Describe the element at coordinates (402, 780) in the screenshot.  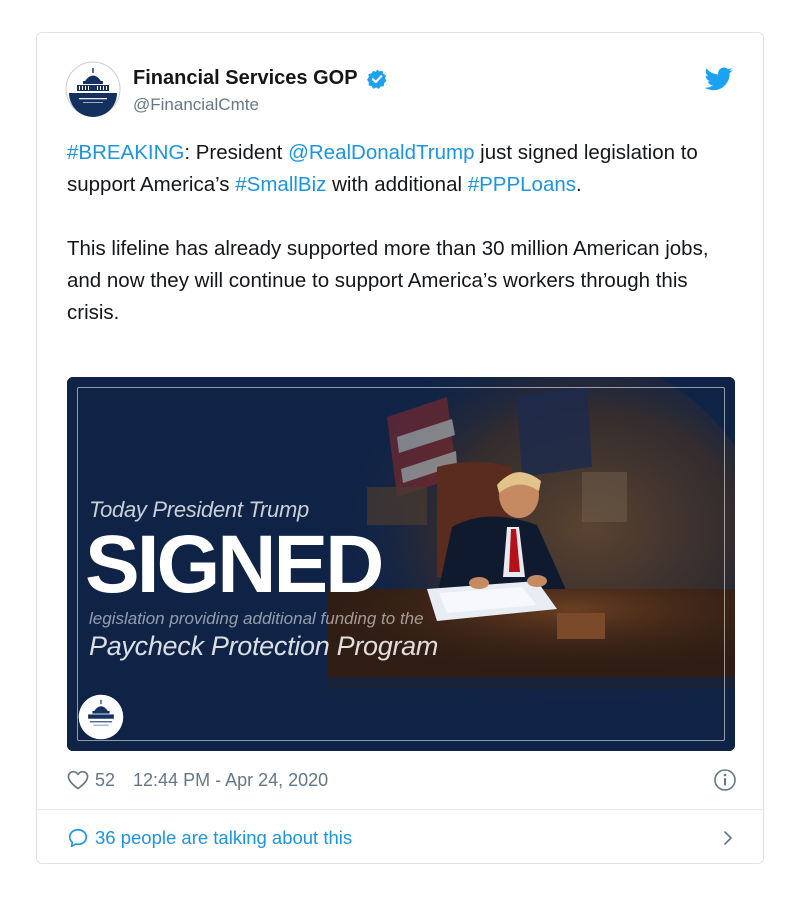
I see `tweet-meta-row: 52 12:44 PM - Apr 24, 2020` at that location.